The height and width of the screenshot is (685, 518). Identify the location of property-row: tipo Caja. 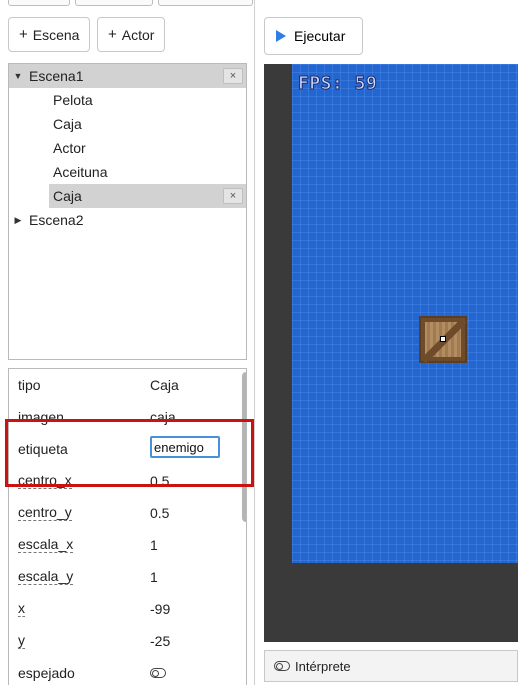
(122, 385).